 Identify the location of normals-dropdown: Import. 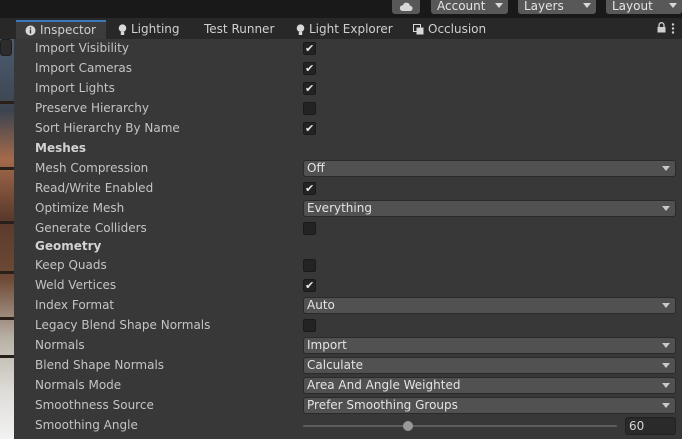
(489, 345).